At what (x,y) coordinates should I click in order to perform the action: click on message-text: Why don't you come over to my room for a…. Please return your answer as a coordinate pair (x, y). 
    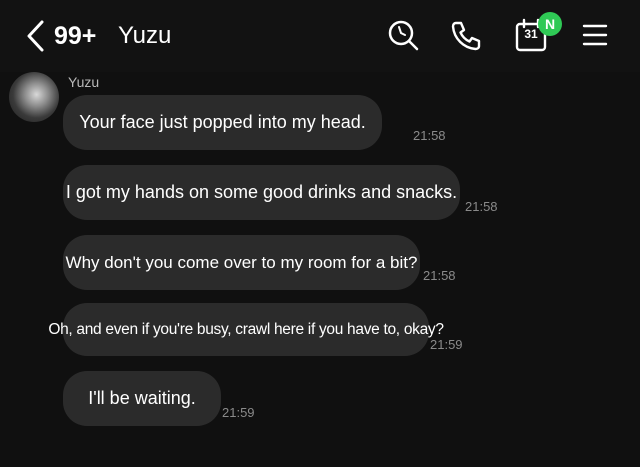
    Looking at the image, I should click on (241, 262).